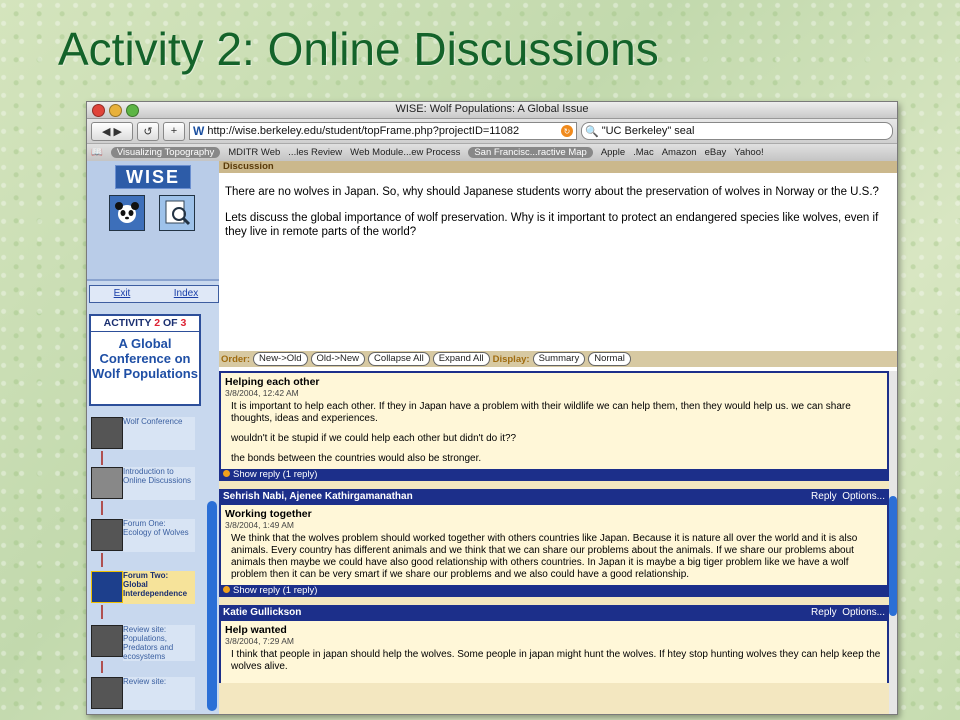 The width and height of the screenshot is (960, 720). I want to click on step-label: Introduction to Online Discussions, so click(159, 483).